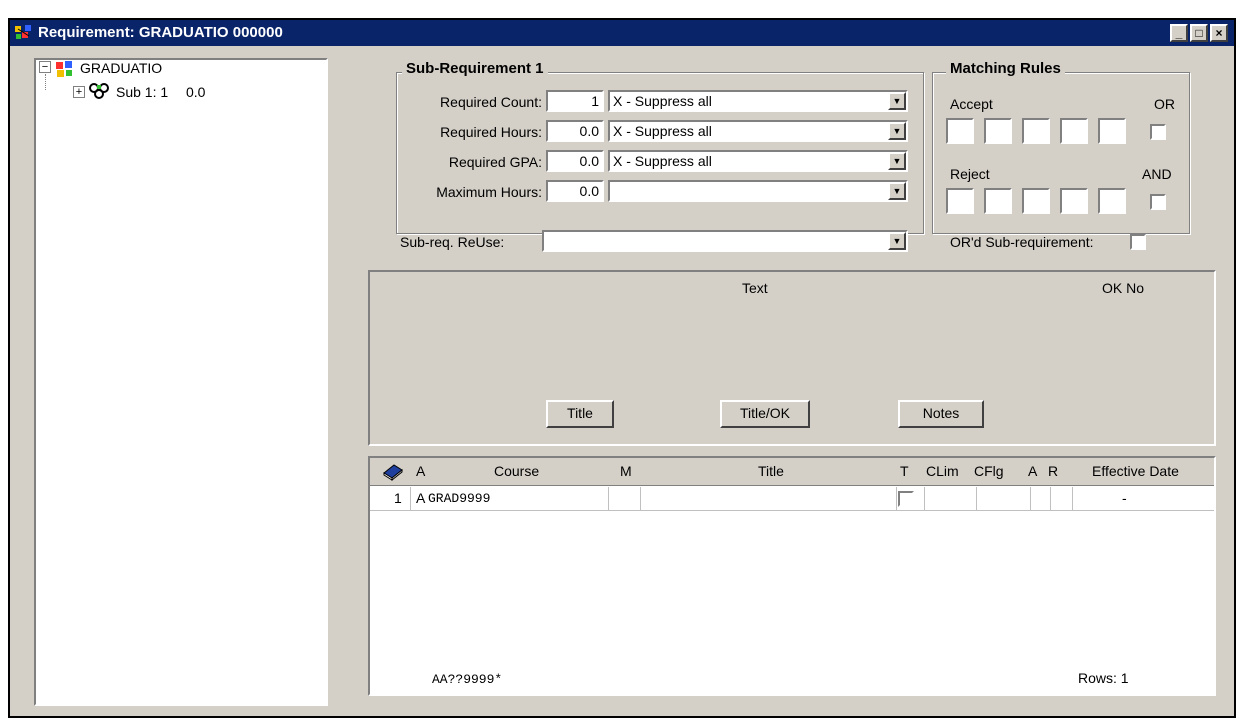  Describe the element at coordinates (725, 241) in the screenshot. I see `subreq-reuse-select: ▼` at that location.